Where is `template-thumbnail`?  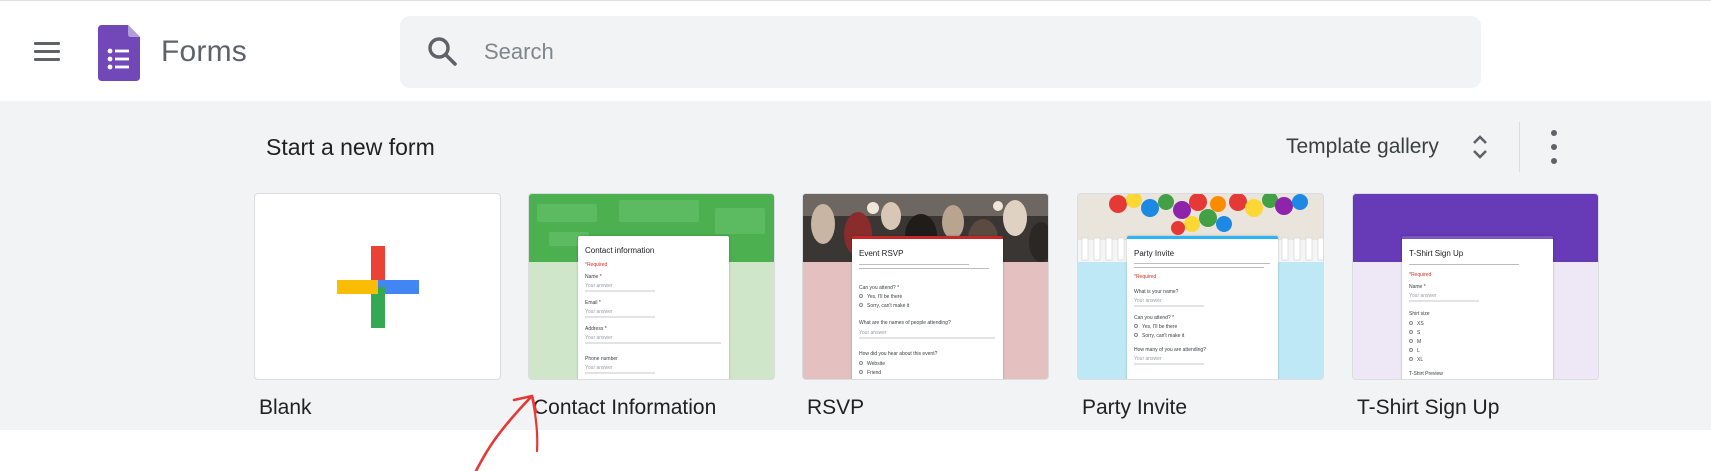
template-thumbnail is located at coordinates (377, 286).